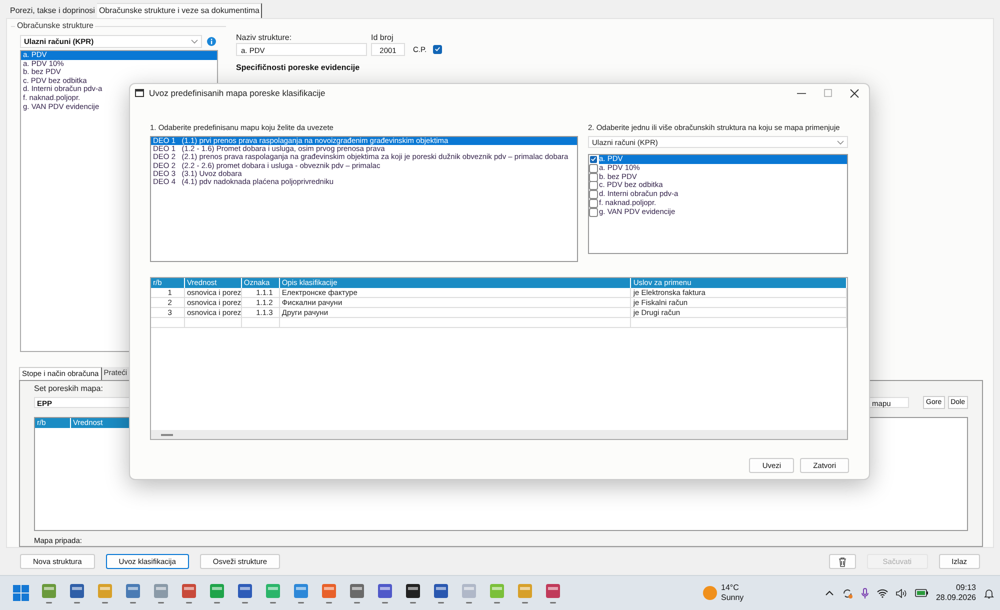 The image size is (1000, 610). Describe the element at coordinates (237, 93) in the screenshot. I see `window-title: Uvoz predefinisanih mapa poreske klasifikacije` at that location.